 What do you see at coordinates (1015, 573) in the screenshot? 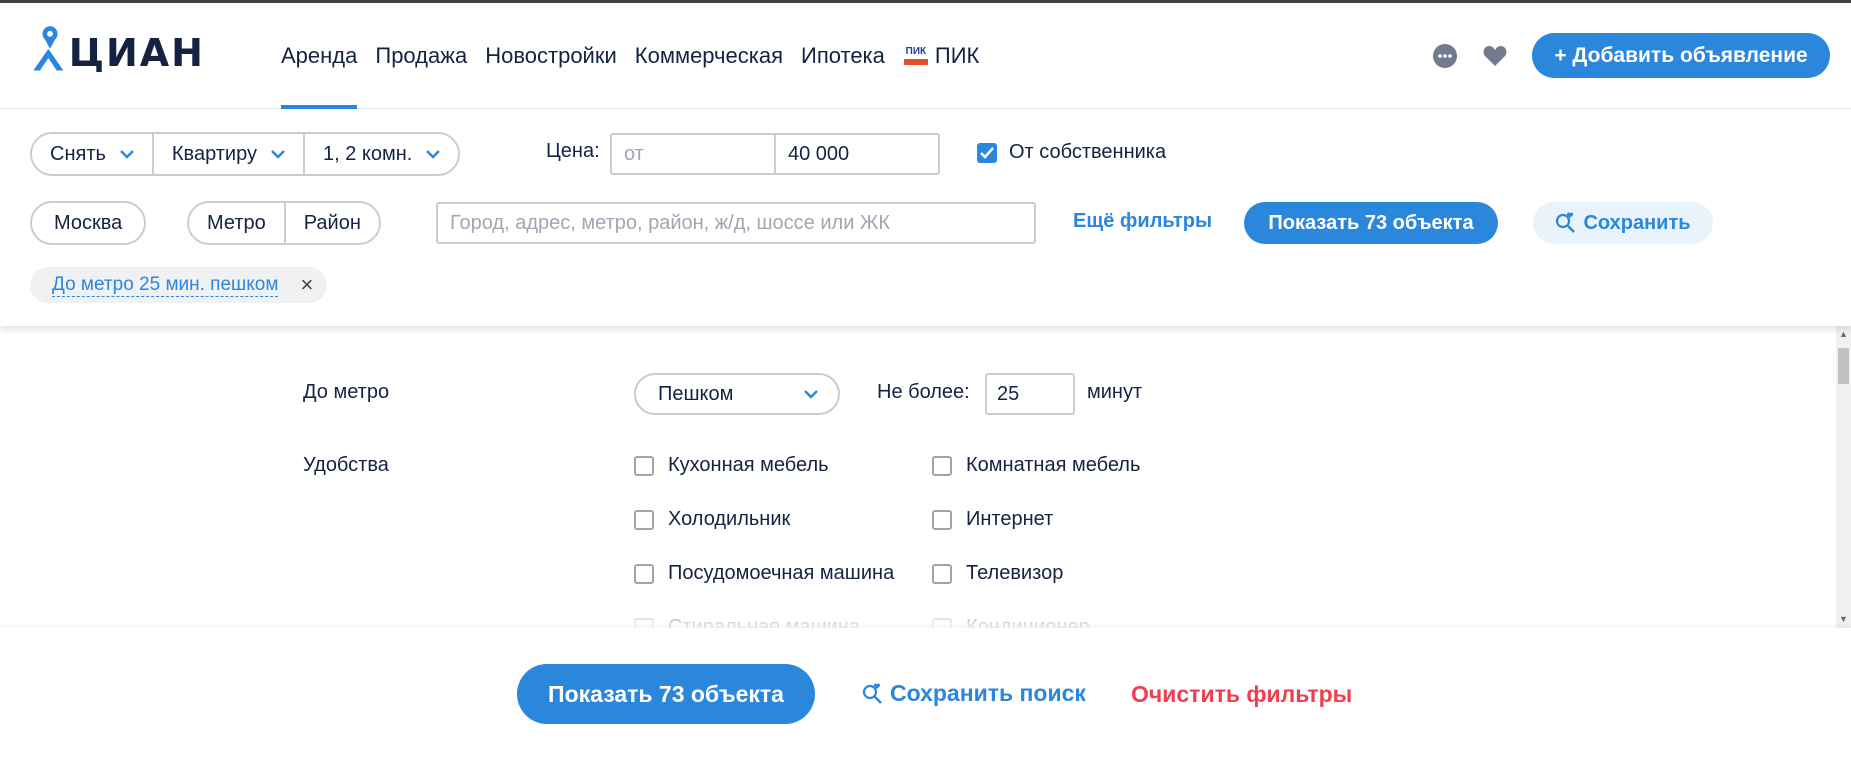
I see `amenity-label: Телевизор` at bounding box center [1015, 573].